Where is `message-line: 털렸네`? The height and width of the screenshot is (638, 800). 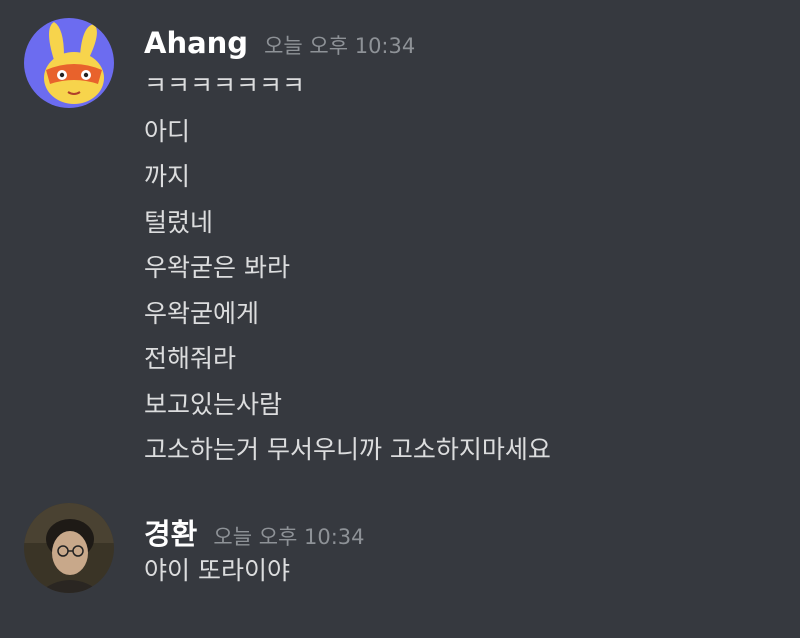
message-line: 털렸네 is located at coordinates (179, 222).